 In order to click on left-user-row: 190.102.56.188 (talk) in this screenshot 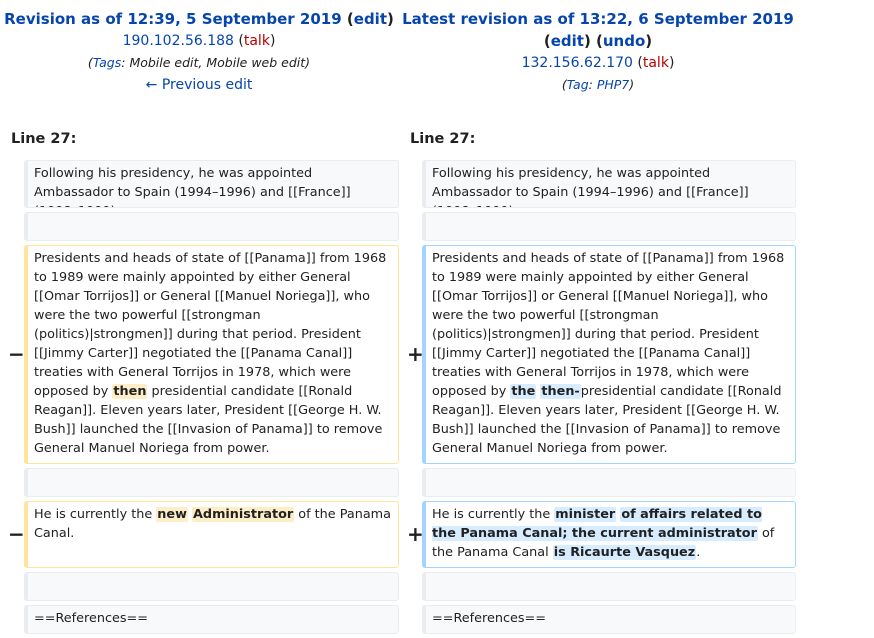, I will do `click(199, 41)`.